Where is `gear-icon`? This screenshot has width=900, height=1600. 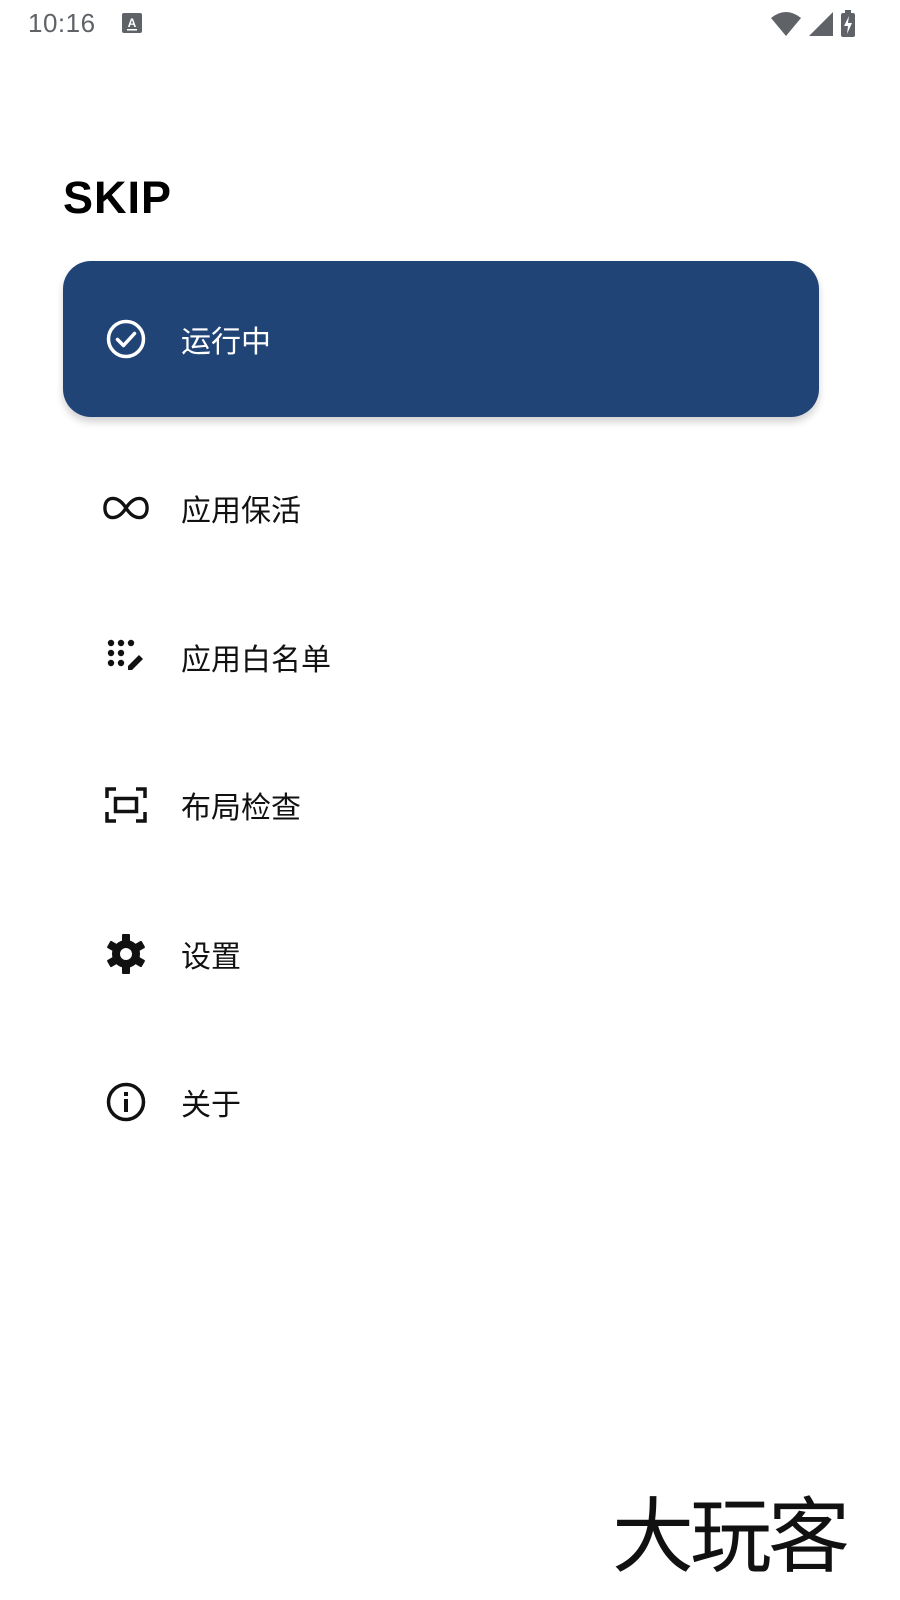
gear-icon is located at coordinates (126, 954).